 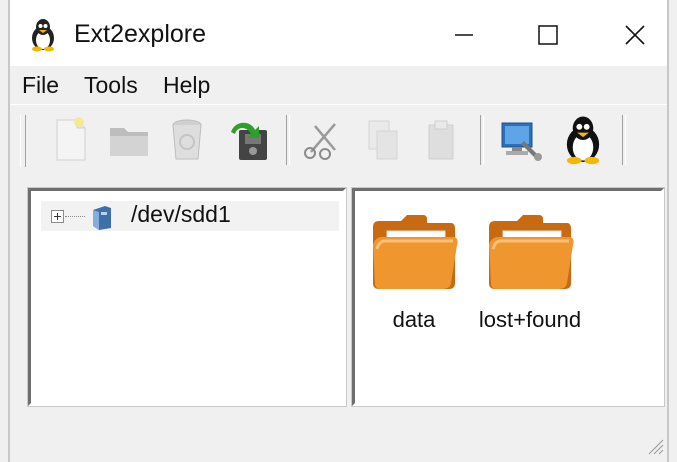 I want to click on settings-button, so click(x=521, y=140).